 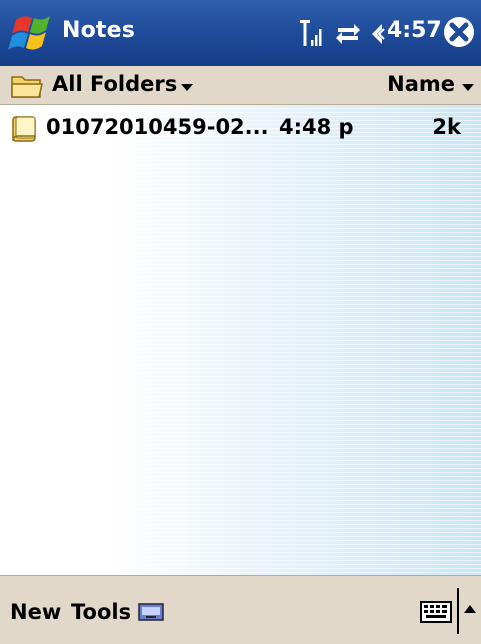 I want to click on input-panel-icon, so click(x=151, y=612).